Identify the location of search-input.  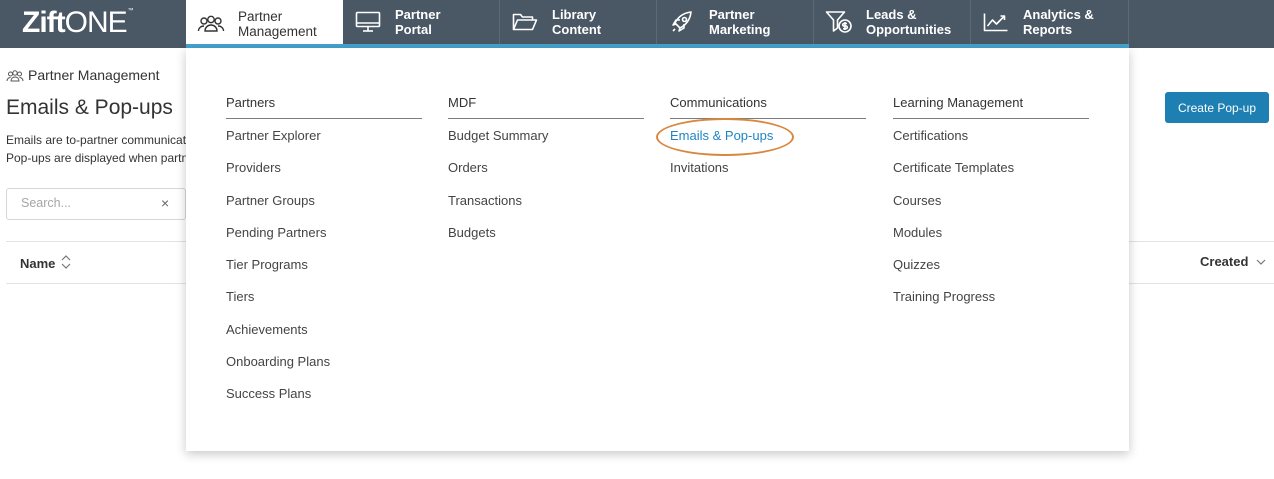
(86, 203).